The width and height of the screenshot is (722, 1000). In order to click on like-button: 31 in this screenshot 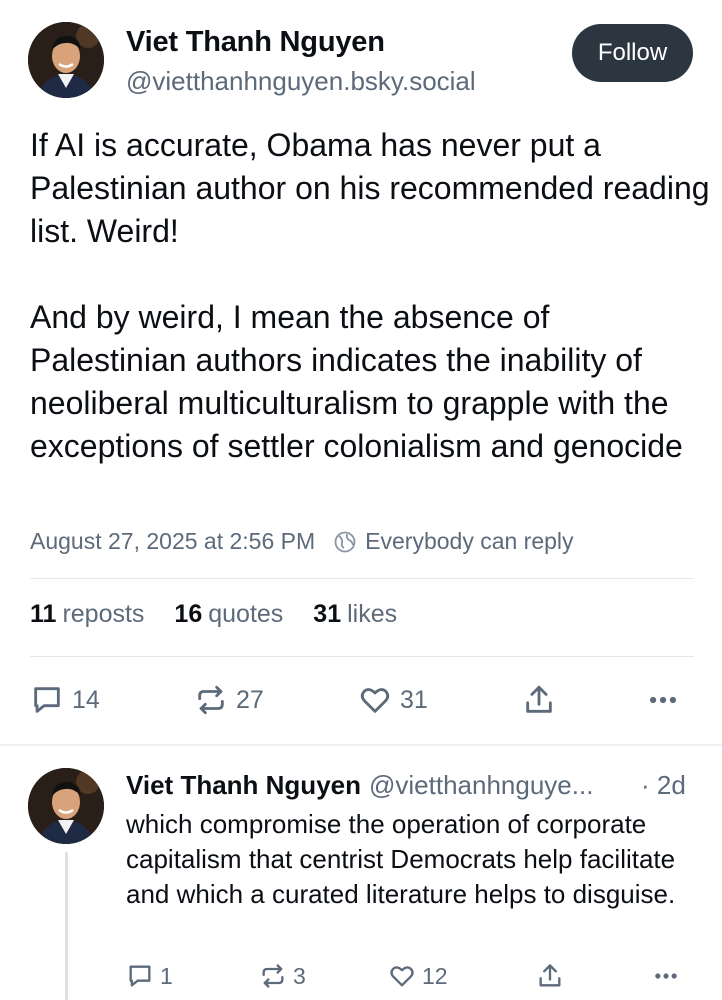, I will do `click(393, 700)`.